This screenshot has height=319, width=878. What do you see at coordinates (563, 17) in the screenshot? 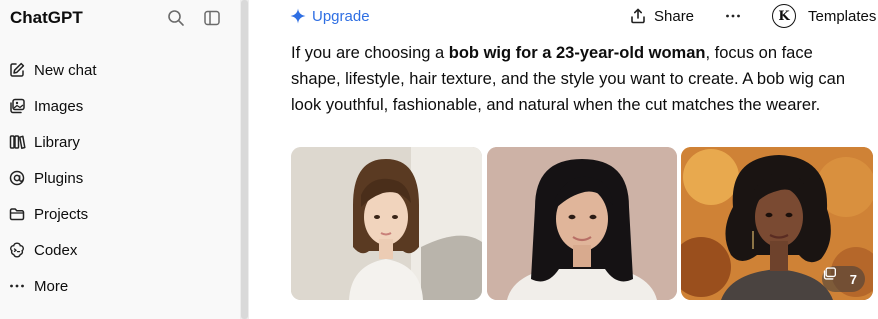
I see `top-bar: Upgrade Share K Templates` at bounding box center [563, 17].